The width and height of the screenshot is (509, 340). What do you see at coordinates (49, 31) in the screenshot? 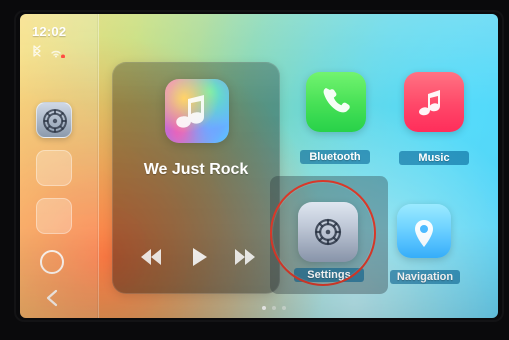
I see `status-time: 12:02` at bounding box center [49, 31].